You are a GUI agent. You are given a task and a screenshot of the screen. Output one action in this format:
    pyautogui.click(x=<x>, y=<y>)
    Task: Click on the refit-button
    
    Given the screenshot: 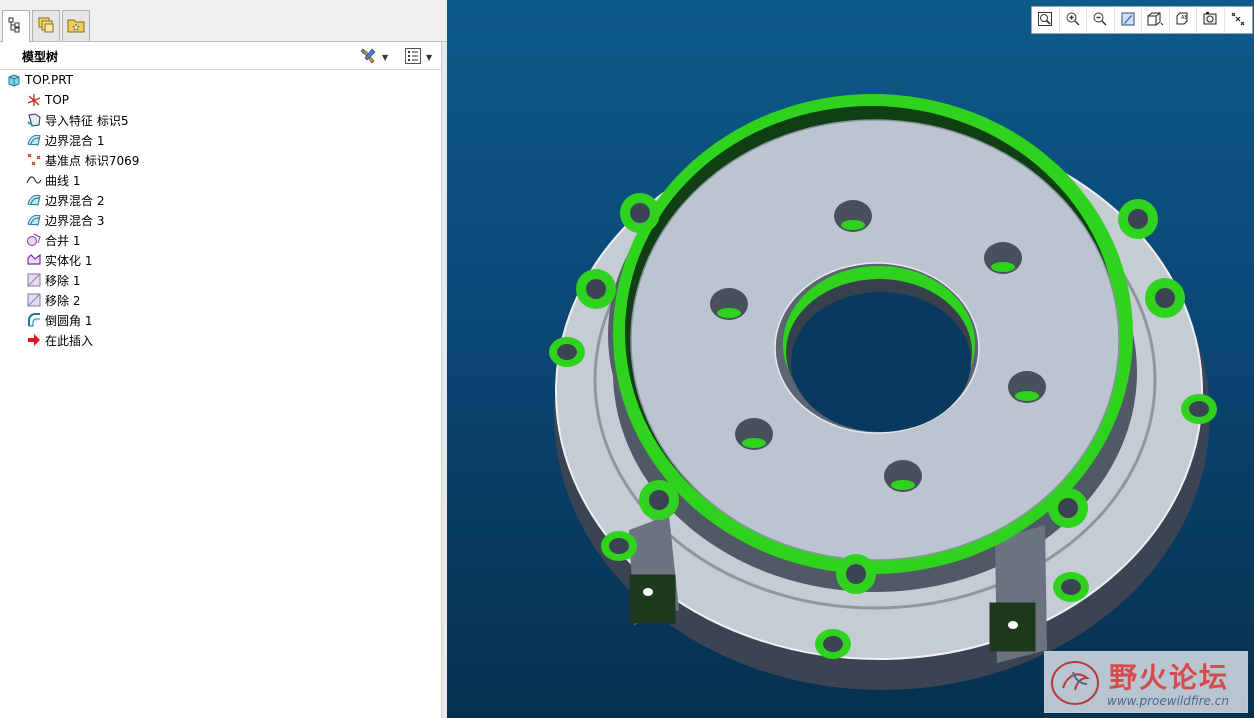 What is the action you would take?
    pyautogui.click(x=1046, y=20)
    